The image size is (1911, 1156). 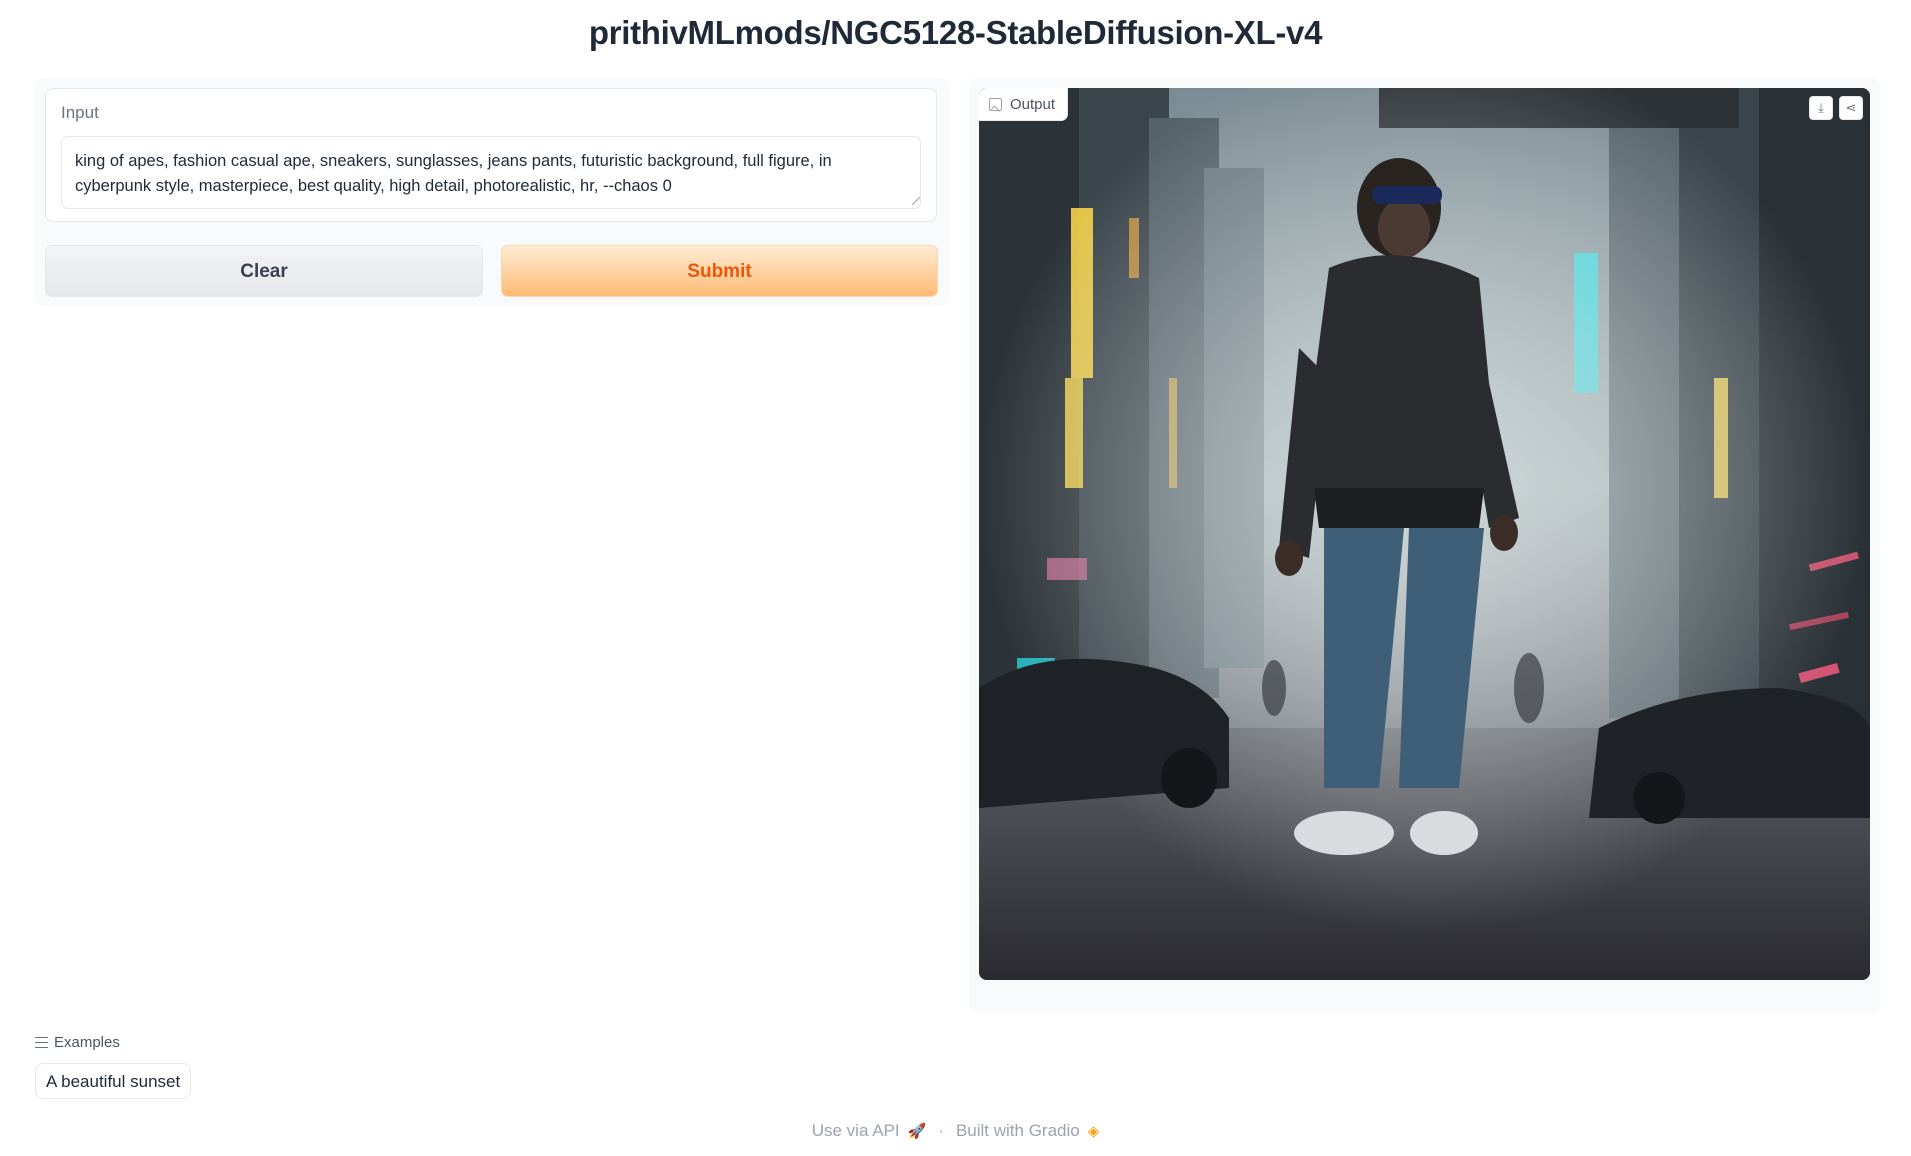 What do you see at coordinates (41, 1043) in the screenshot?
I see `list-icon` at bounding box center [41, 1043].